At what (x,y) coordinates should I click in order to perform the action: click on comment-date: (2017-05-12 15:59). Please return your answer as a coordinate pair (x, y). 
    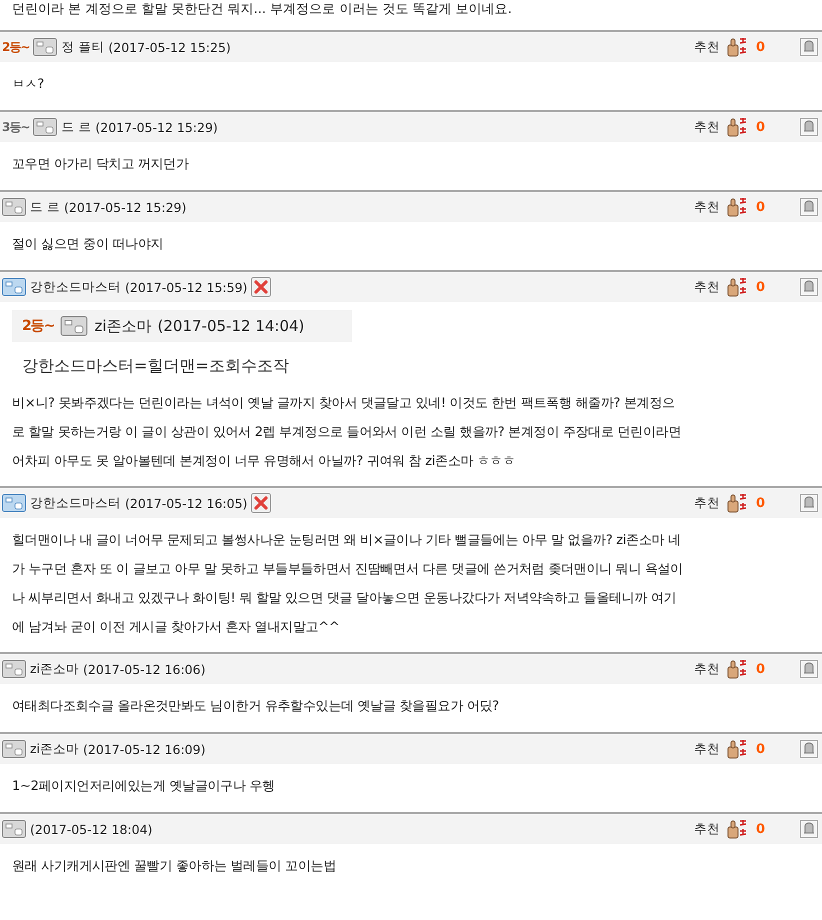
    Looking at the image, I should click on (186, 287).